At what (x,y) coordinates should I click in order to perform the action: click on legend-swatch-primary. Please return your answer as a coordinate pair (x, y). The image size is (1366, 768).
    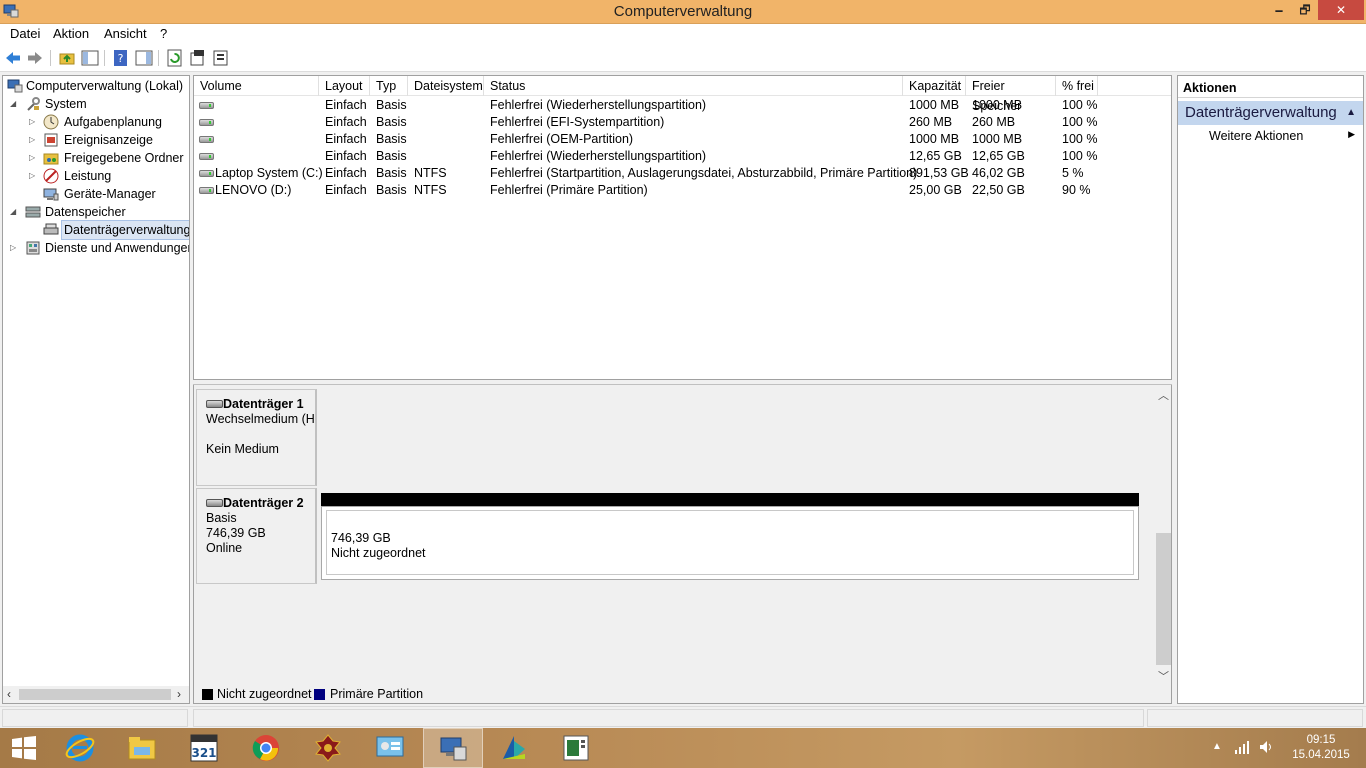
    Looking at the image, I should click on (319, 694).